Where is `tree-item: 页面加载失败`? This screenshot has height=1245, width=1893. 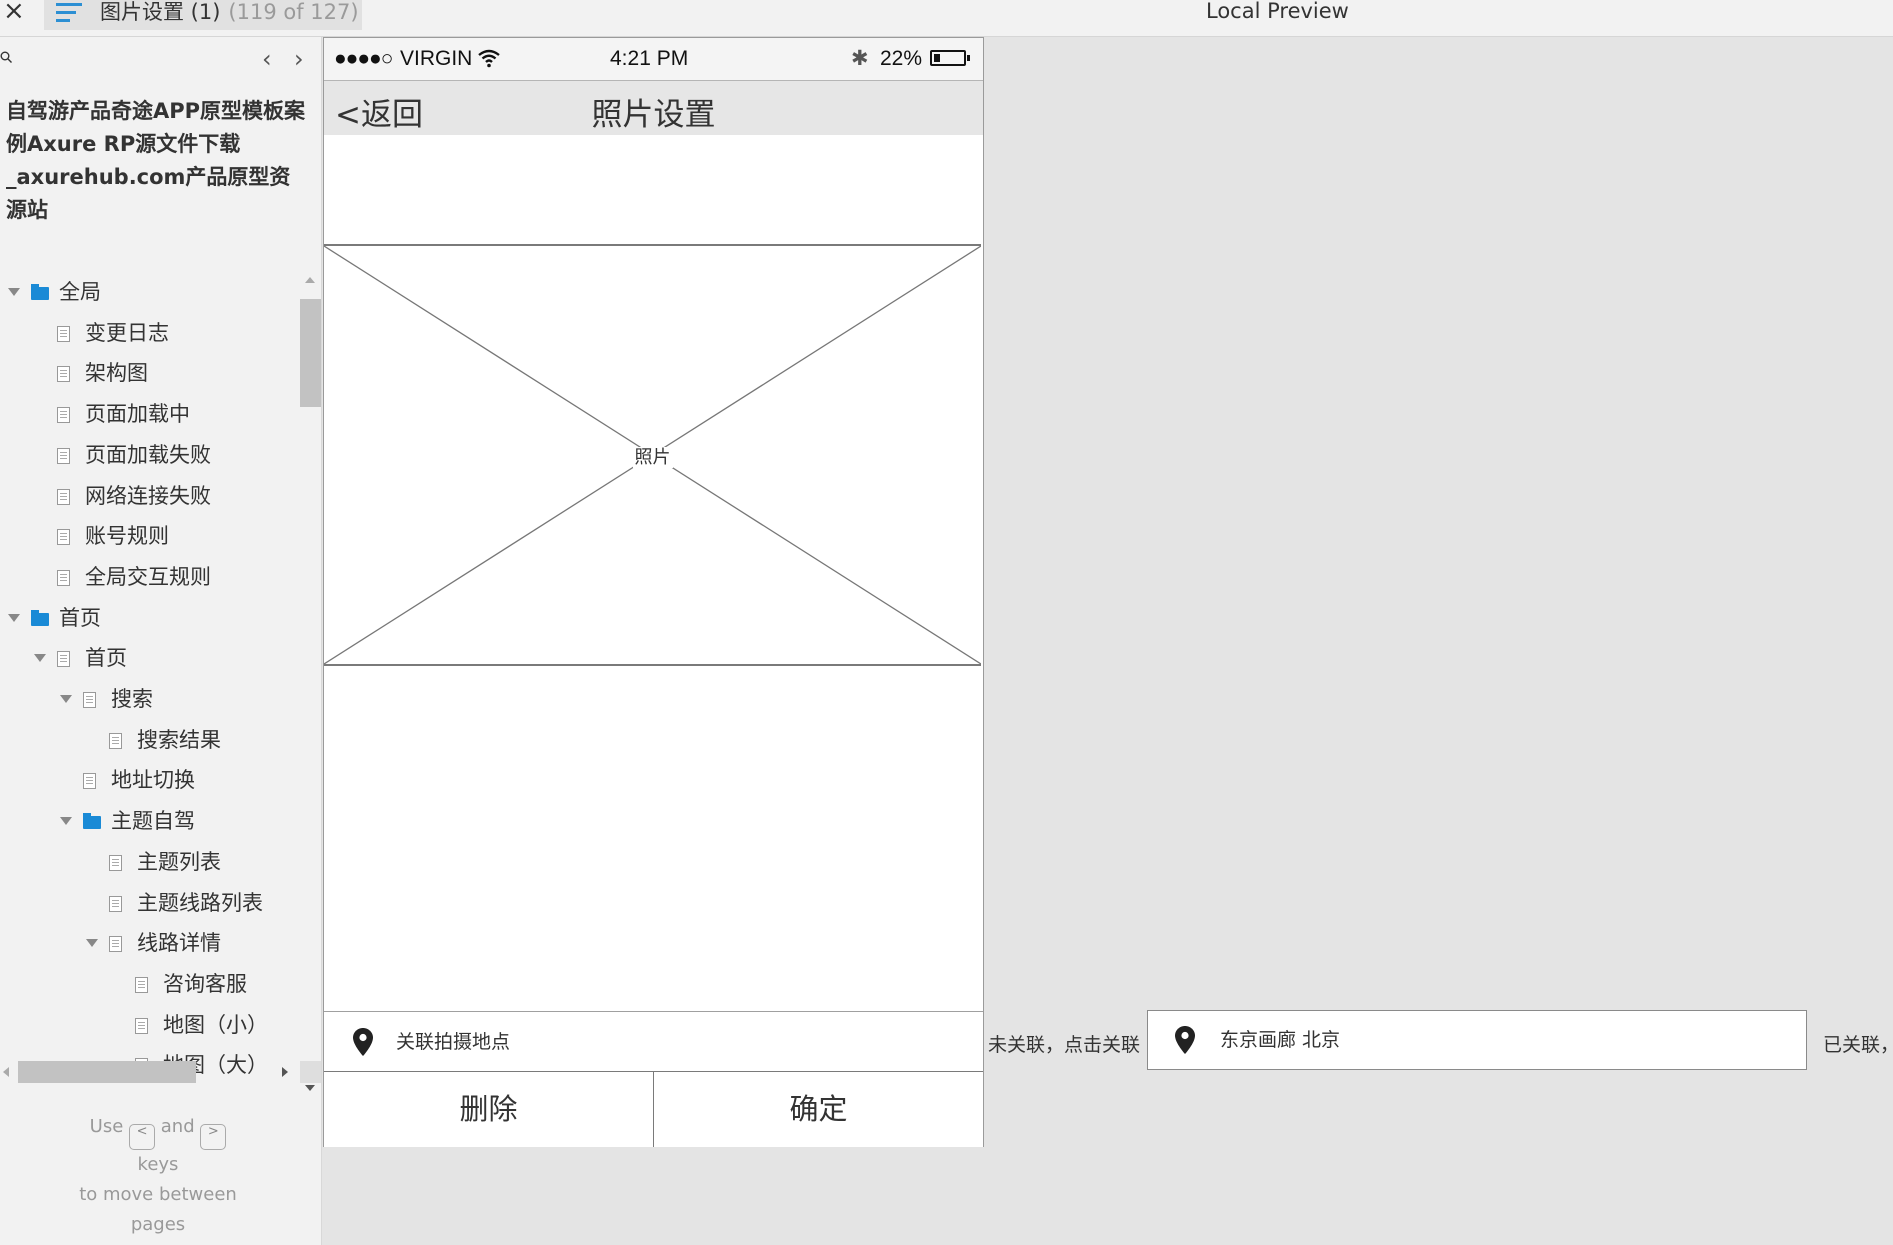 tree-item: 页面加载失败 is located at coordinates (150, 455).